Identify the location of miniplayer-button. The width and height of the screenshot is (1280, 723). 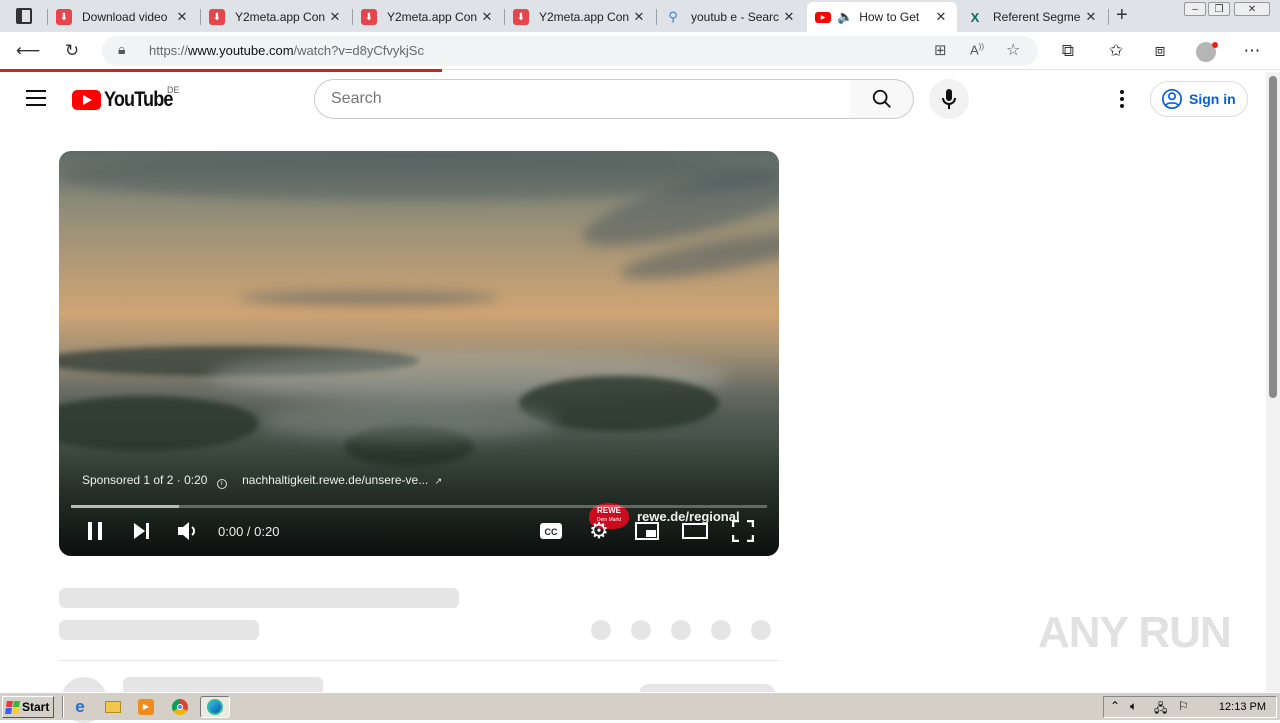
(647, 531).